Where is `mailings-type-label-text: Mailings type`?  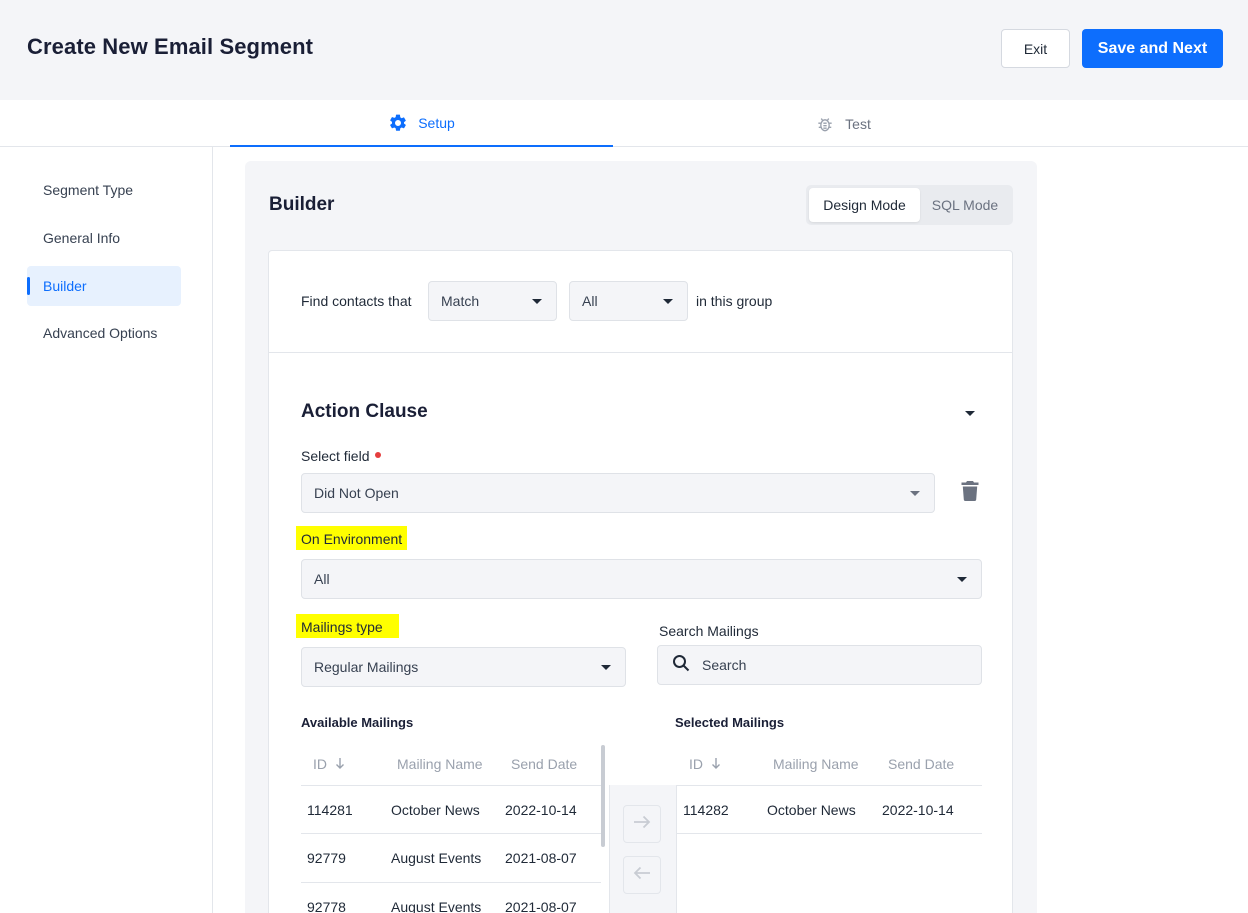
mailings-type-label-text: Mailings type is located at coordinates (347, 626).